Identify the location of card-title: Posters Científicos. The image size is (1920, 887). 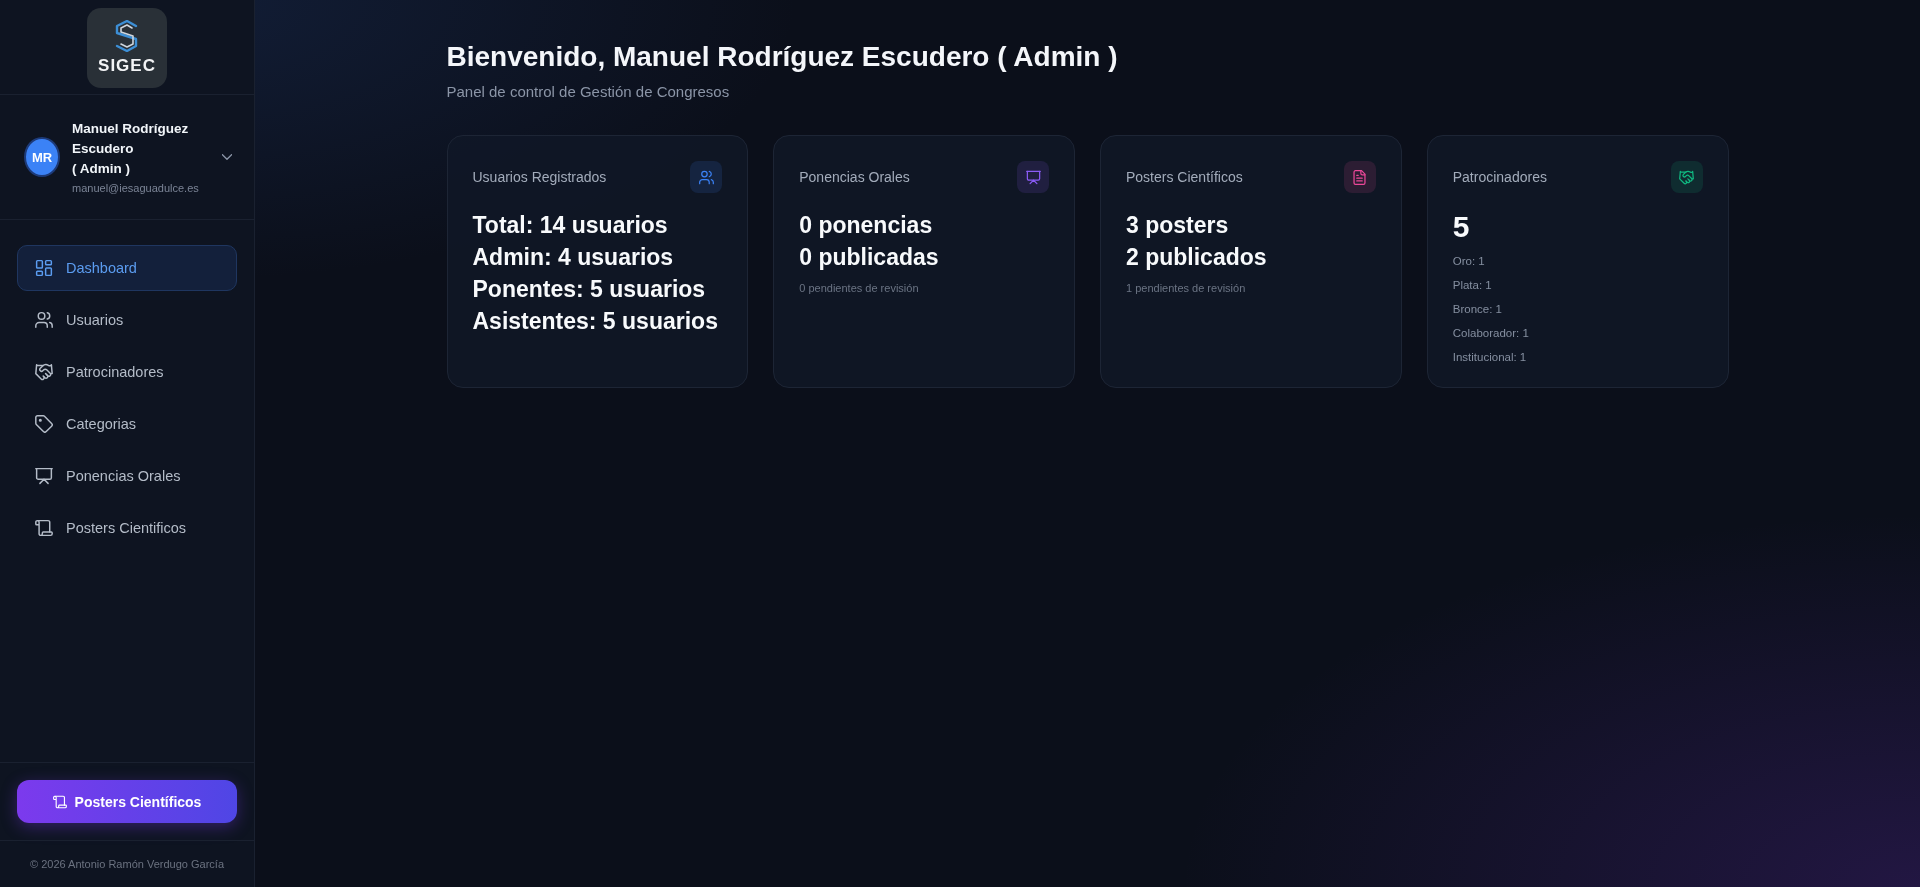
(1184, 177).